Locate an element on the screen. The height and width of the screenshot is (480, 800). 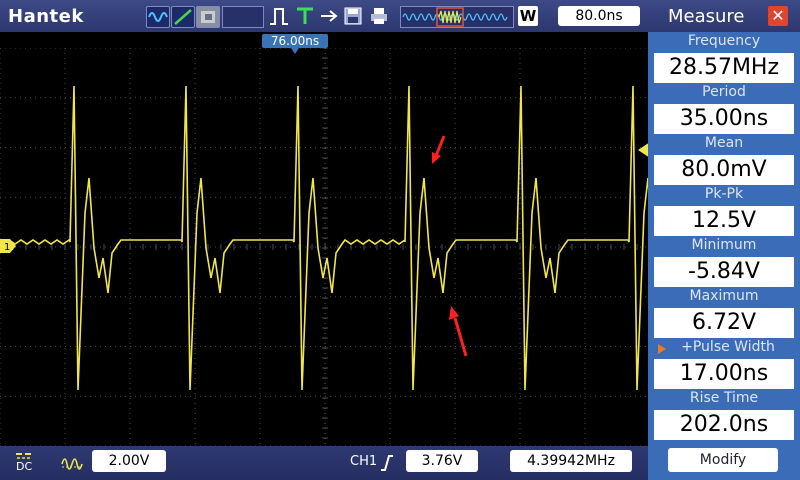
coupling-dc-icon: DC is located at coordinates (25, 462).